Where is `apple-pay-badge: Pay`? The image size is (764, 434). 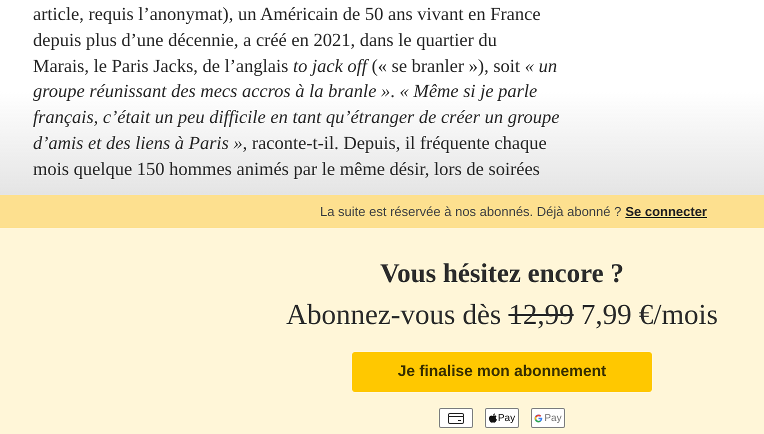
apple-pay-badge: Pay is located at coordinates (502, 418).